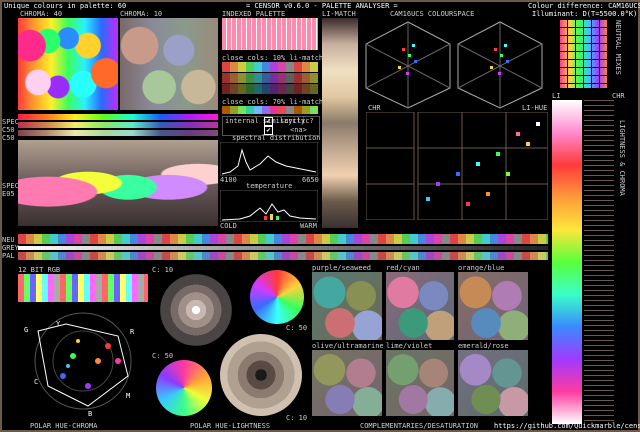 The height and width of the screenshot is (432, 640). I want to click on e05-label: E05, so click(8, 194).